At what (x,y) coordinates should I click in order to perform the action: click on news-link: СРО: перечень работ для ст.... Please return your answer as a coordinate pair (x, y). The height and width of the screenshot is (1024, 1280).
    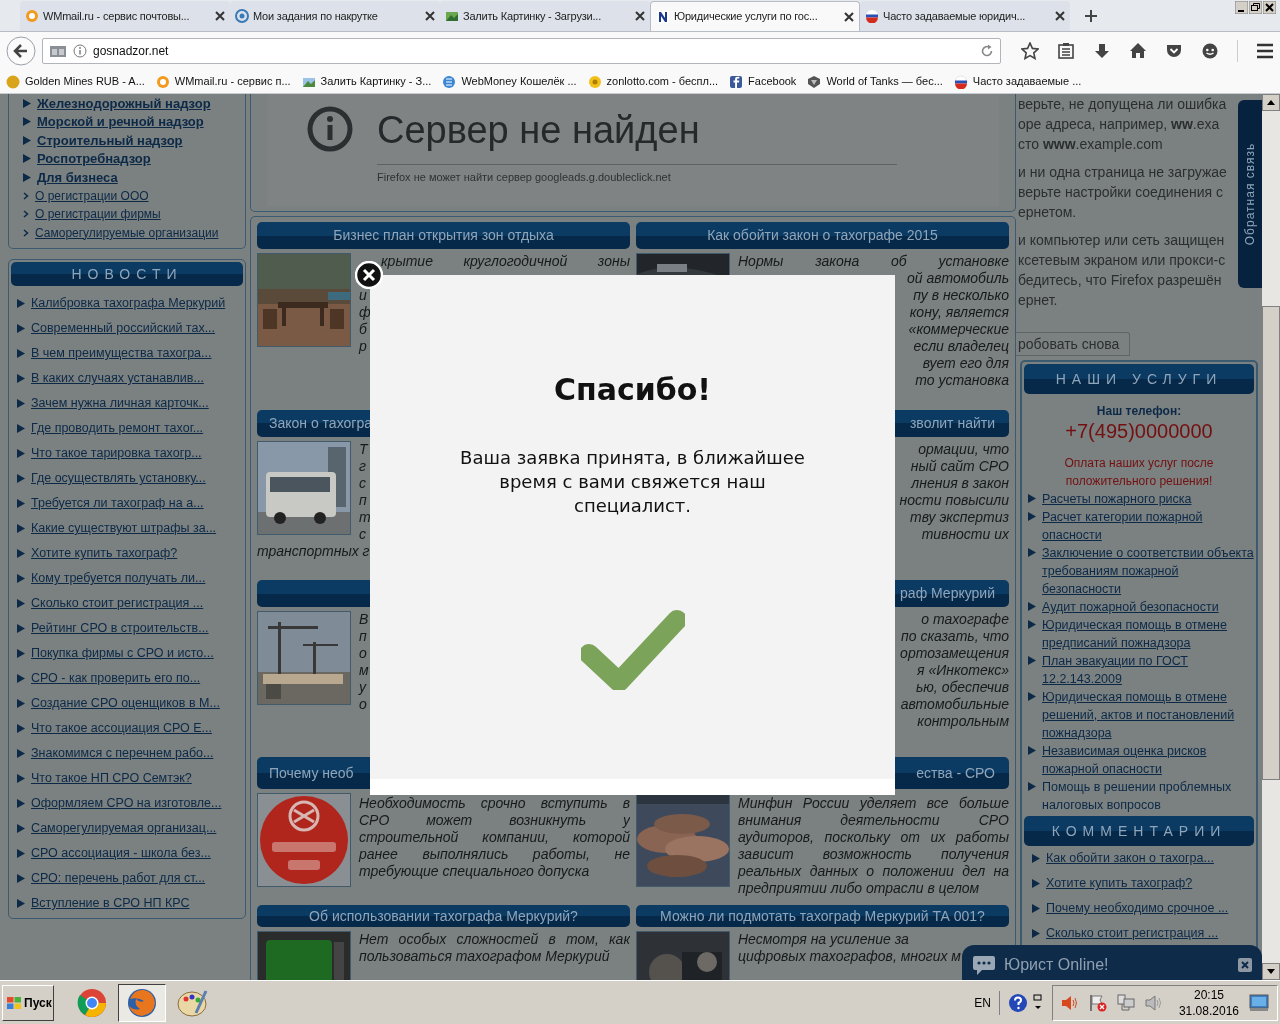
    Looking at the image, I should click on (118, 878).